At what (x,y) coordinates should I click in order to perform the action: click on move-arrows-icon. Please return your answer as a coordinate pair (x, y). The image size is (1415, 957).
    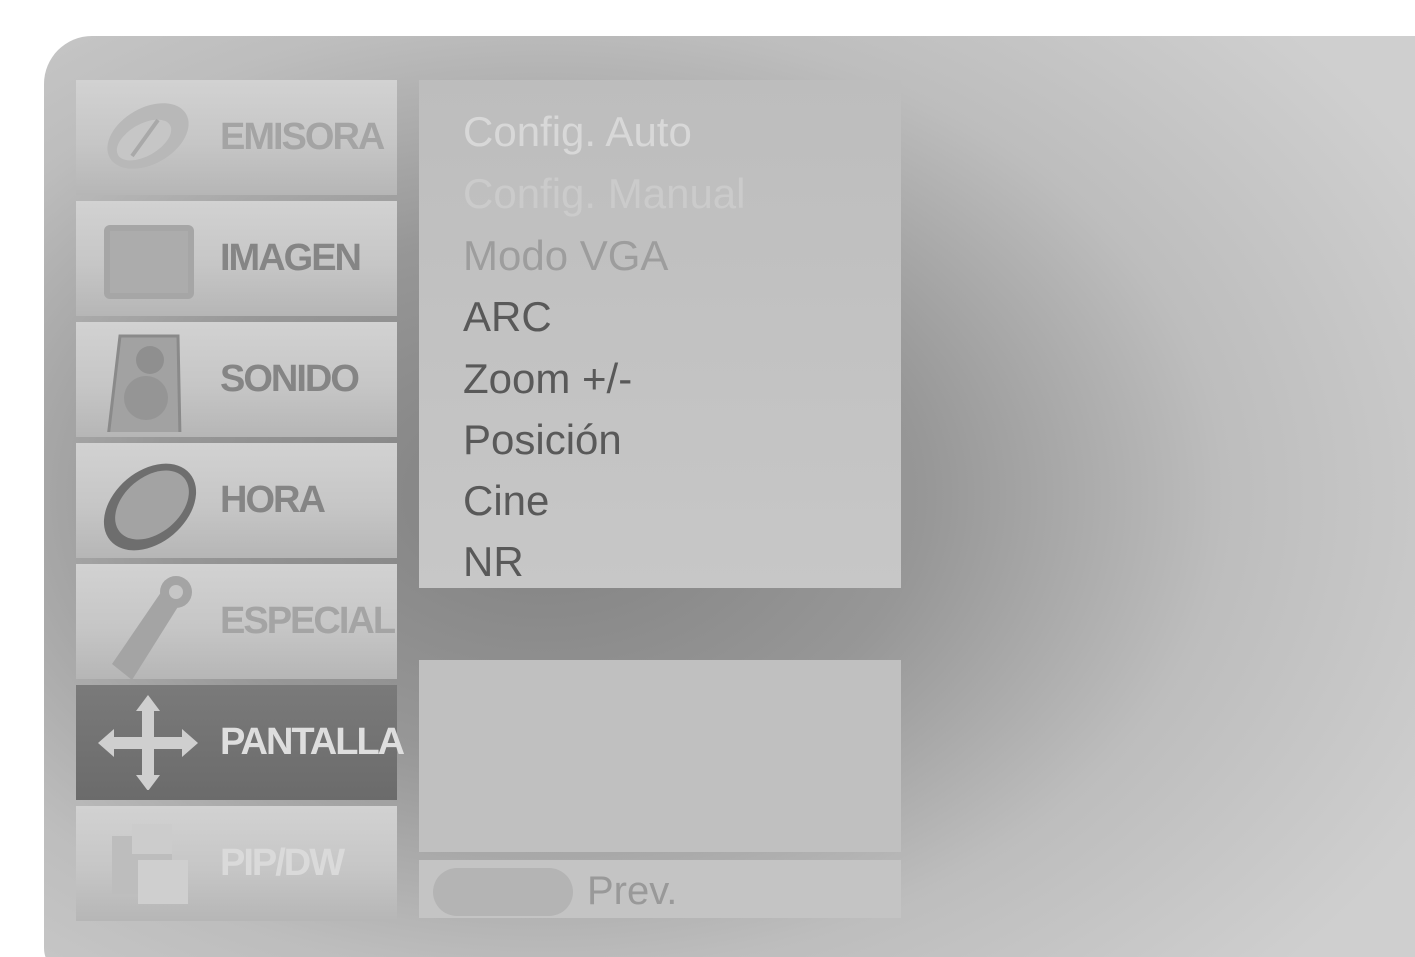
    Looking at the image, I should click on (148, 743).